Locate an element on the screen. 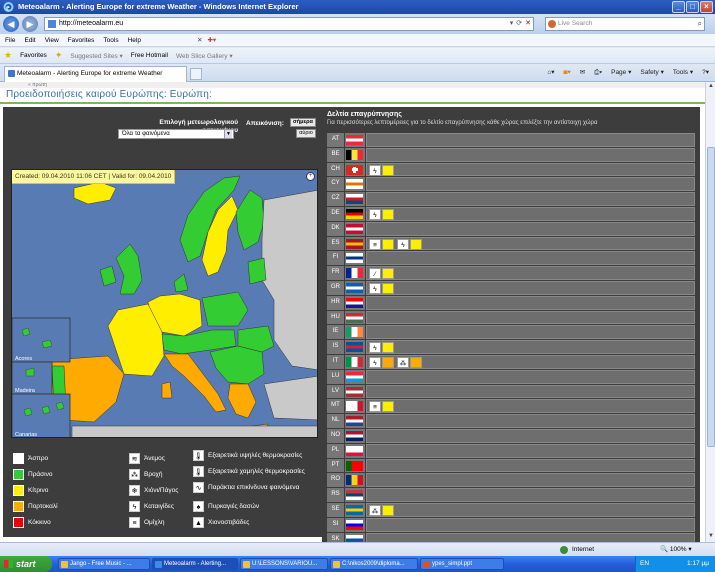 The height and width of the screenshot is (572, 715). country-code: SK is located at coordinates (335, 537).